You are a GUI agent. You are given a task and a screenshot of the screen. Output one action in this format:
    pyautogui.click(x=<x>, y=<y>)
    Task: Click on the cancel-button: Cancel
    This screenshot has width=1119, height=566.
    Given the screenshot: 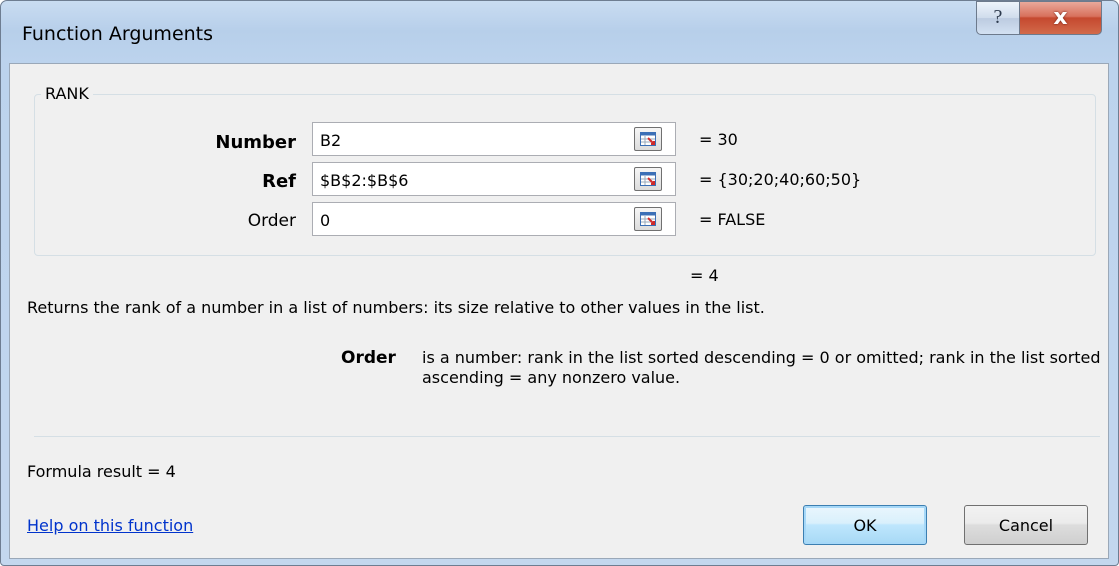 What is the action you would take?
    pyautogui.click(x=1026, y=525)
    